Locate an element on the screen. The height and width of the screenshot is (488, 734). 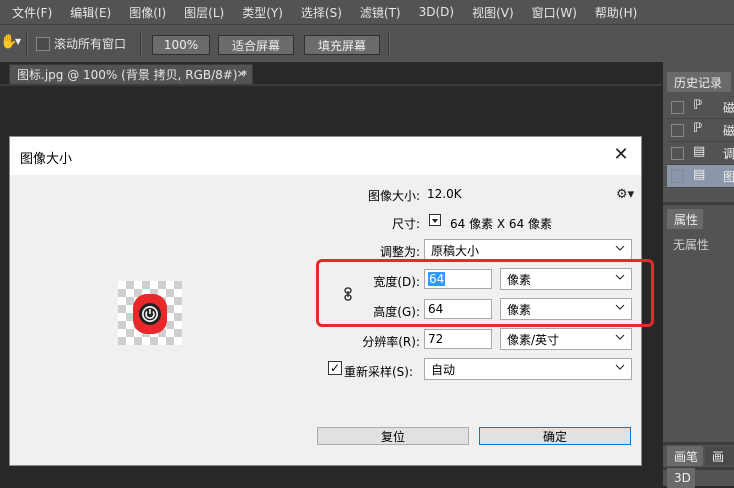
scroll-all-windows-checkbox is located at coordinates (43, 44).